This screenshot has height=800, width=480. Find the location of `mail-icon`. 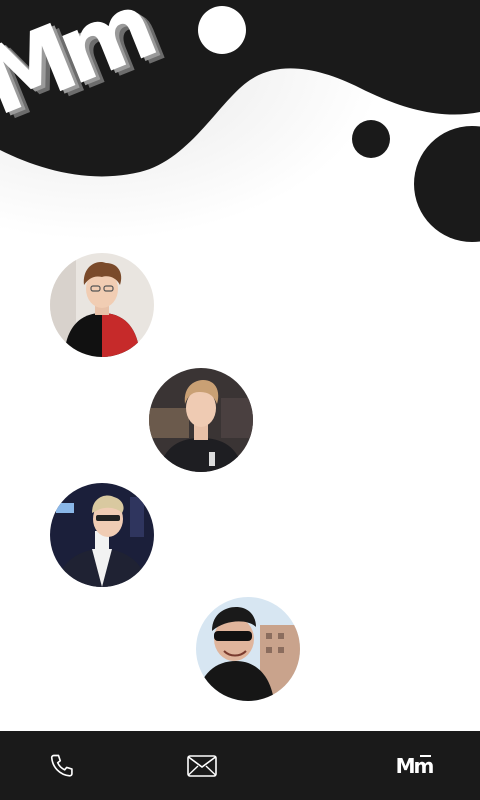

mail-icon is located at coordinates (202, 765).